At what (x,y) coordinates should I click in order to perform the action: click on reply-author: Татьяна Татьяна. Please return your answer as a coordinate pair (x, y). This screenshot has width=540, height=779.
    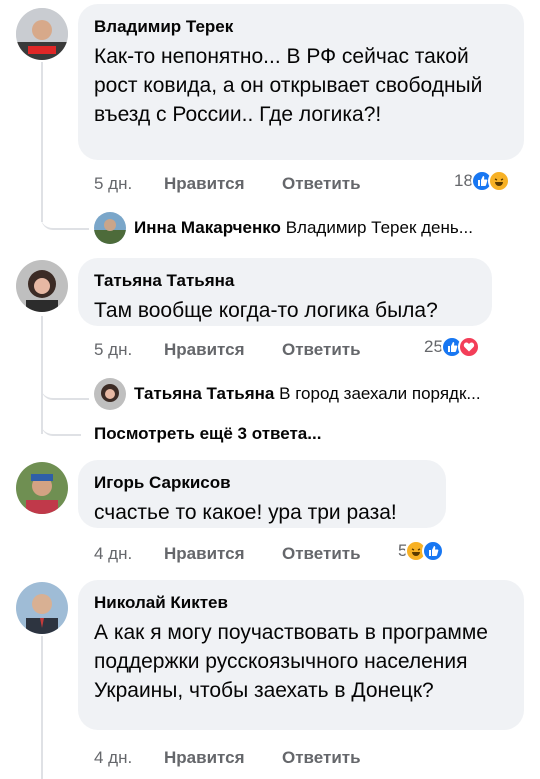
    Looking at the image, I should click on (204, 393).